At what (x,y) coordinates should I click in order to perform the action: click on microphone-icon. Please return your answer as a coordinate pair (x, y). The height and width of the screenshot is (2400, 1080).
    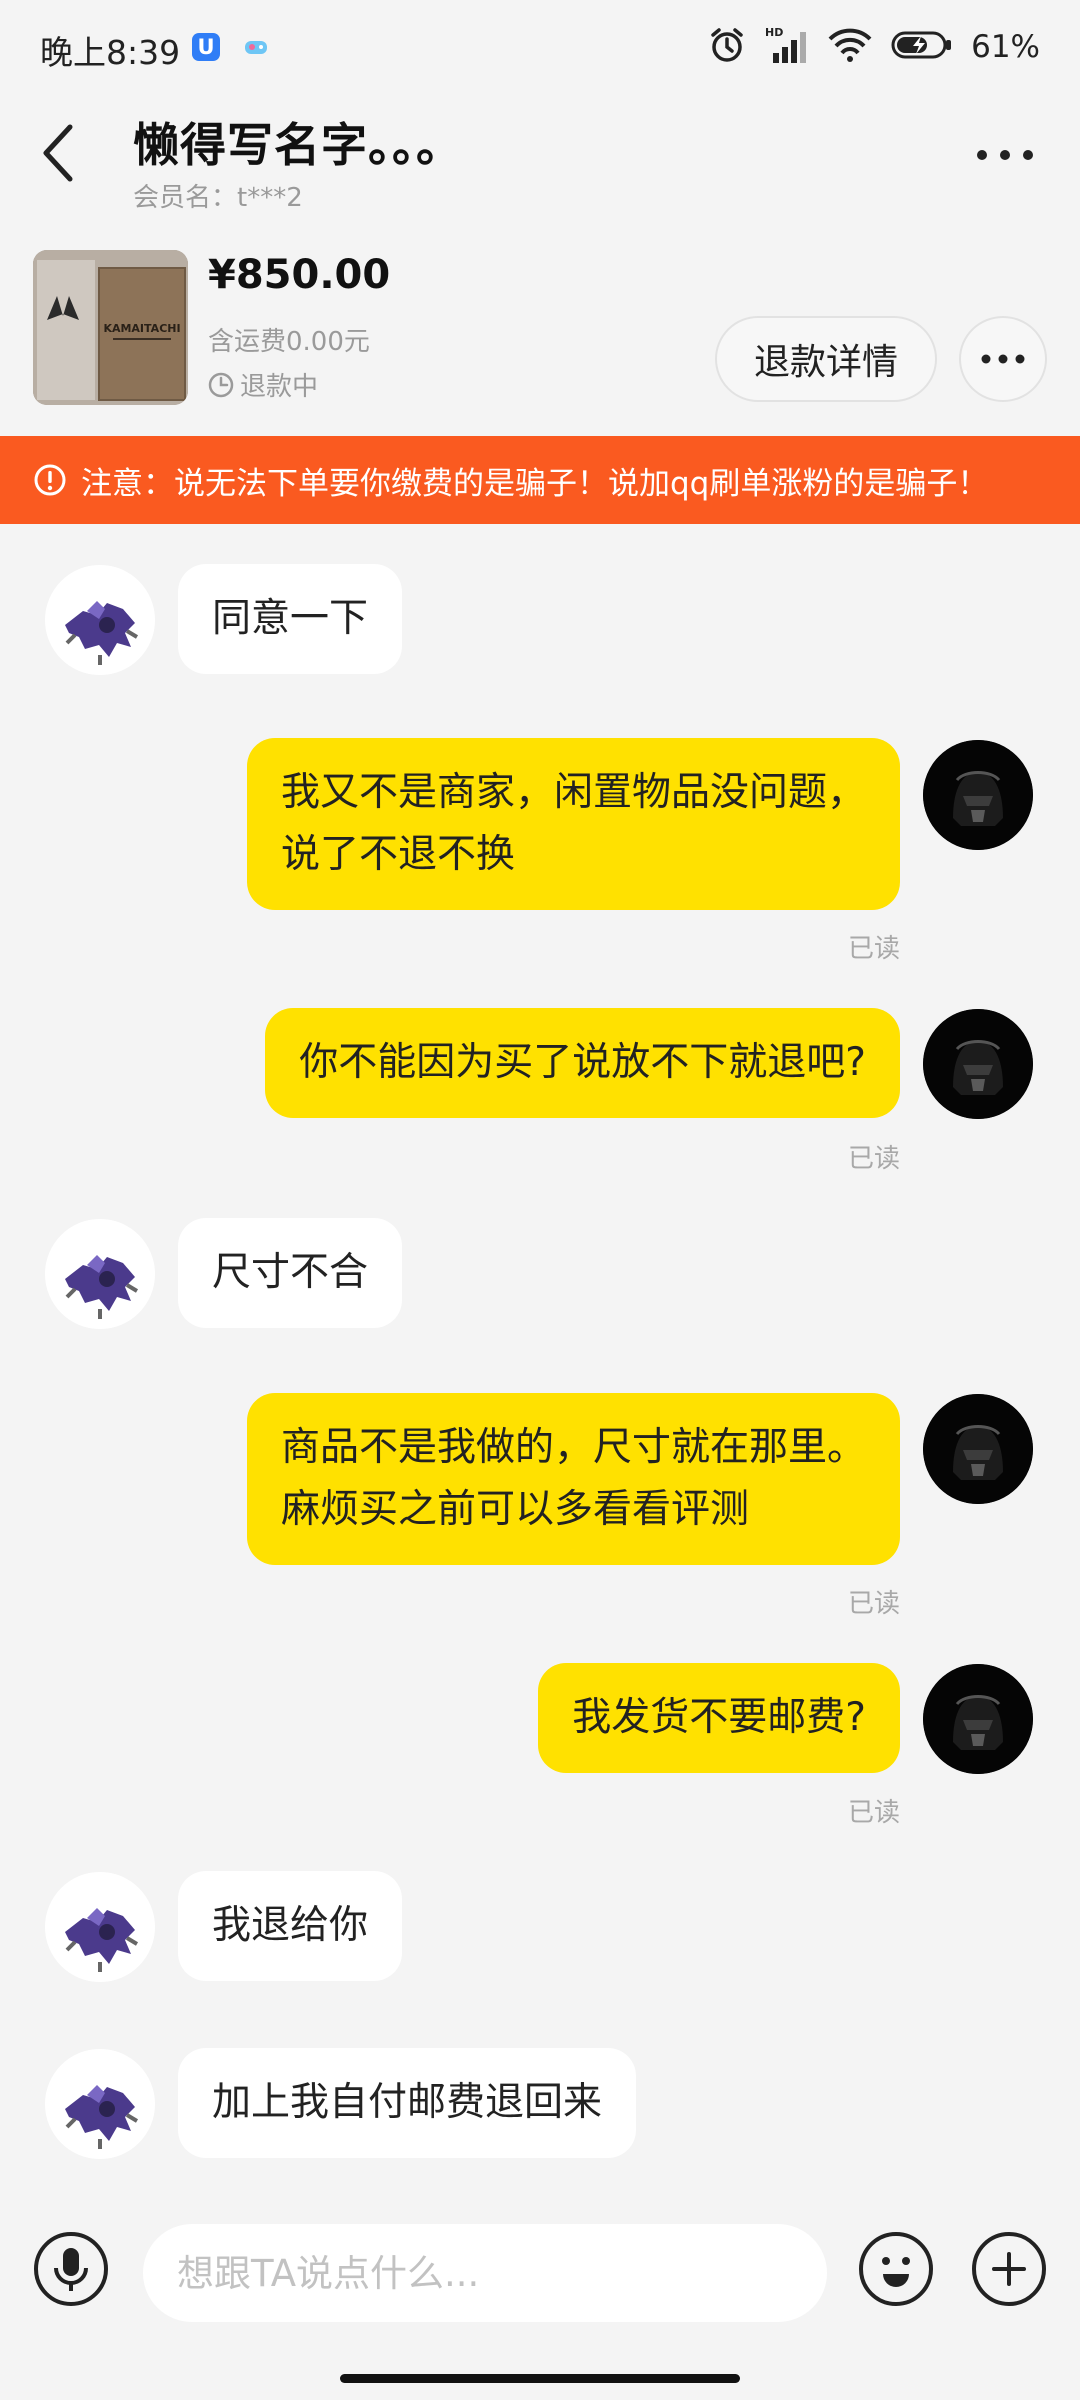
    Looking at the image, I should click on (71, 2269).